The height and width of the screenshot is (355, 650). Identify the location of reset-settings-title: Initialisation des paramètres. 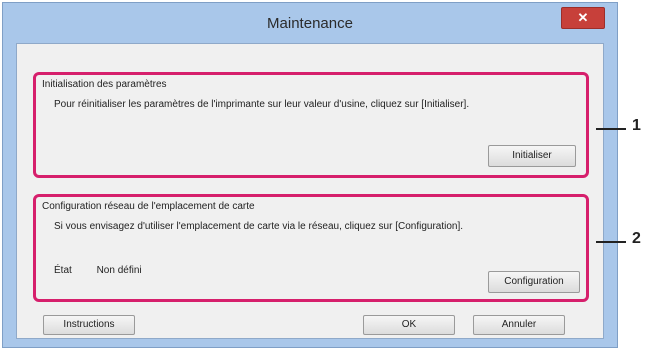
(104, 84).